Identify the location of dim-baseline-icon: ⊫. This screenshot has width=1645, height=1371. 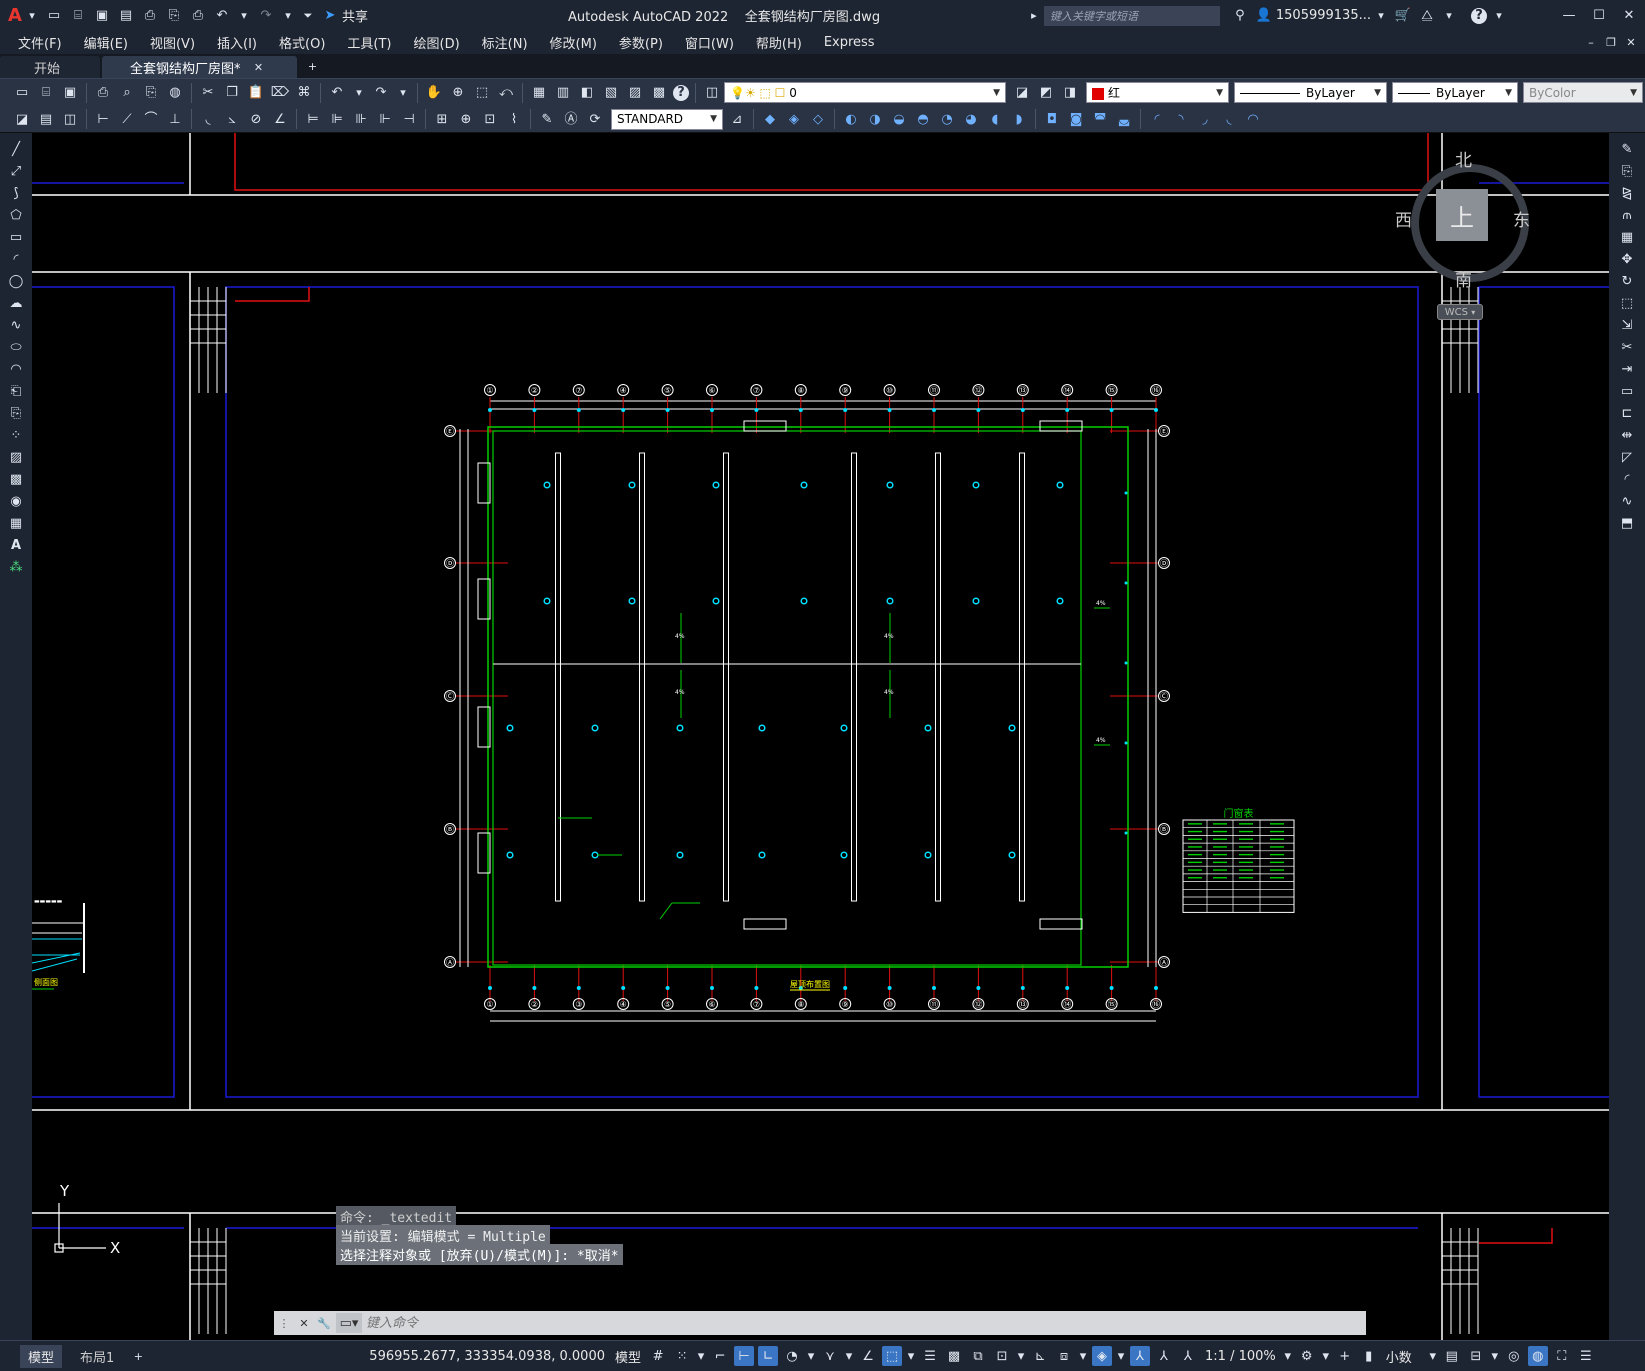
(337, 119).